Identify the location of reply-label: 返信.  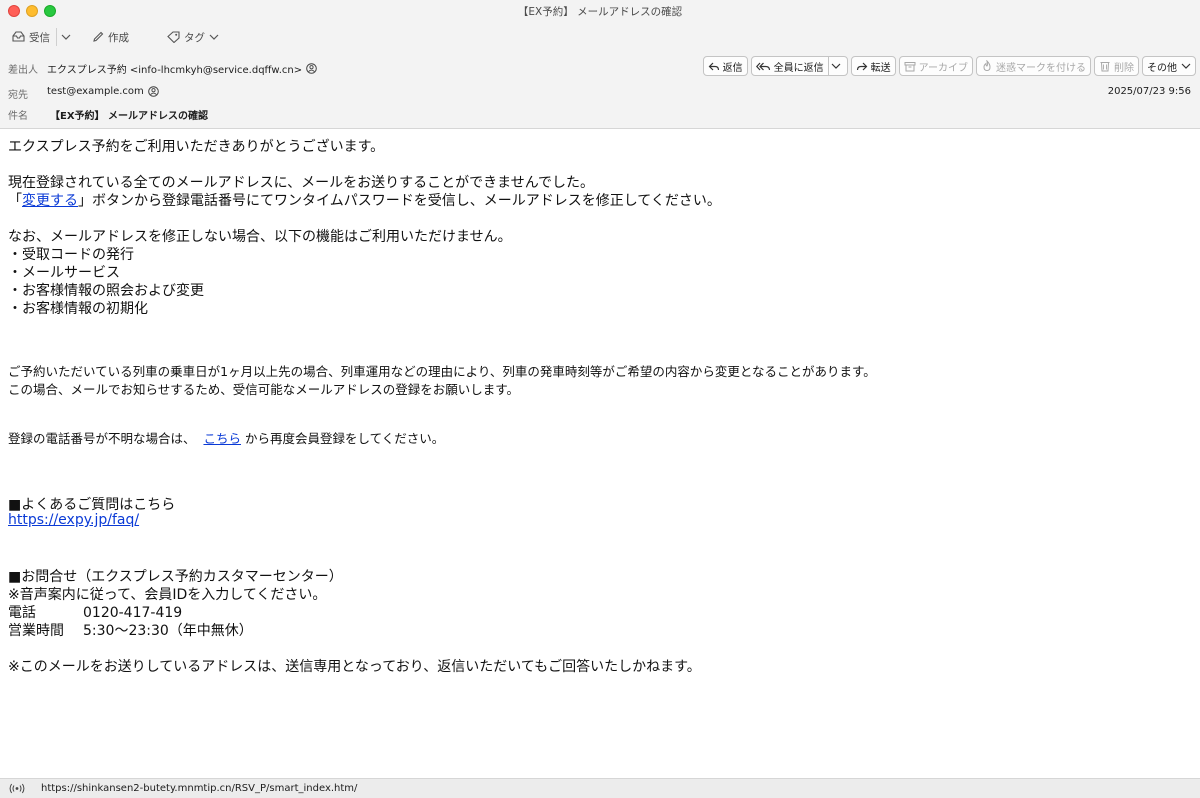
(732, 68).